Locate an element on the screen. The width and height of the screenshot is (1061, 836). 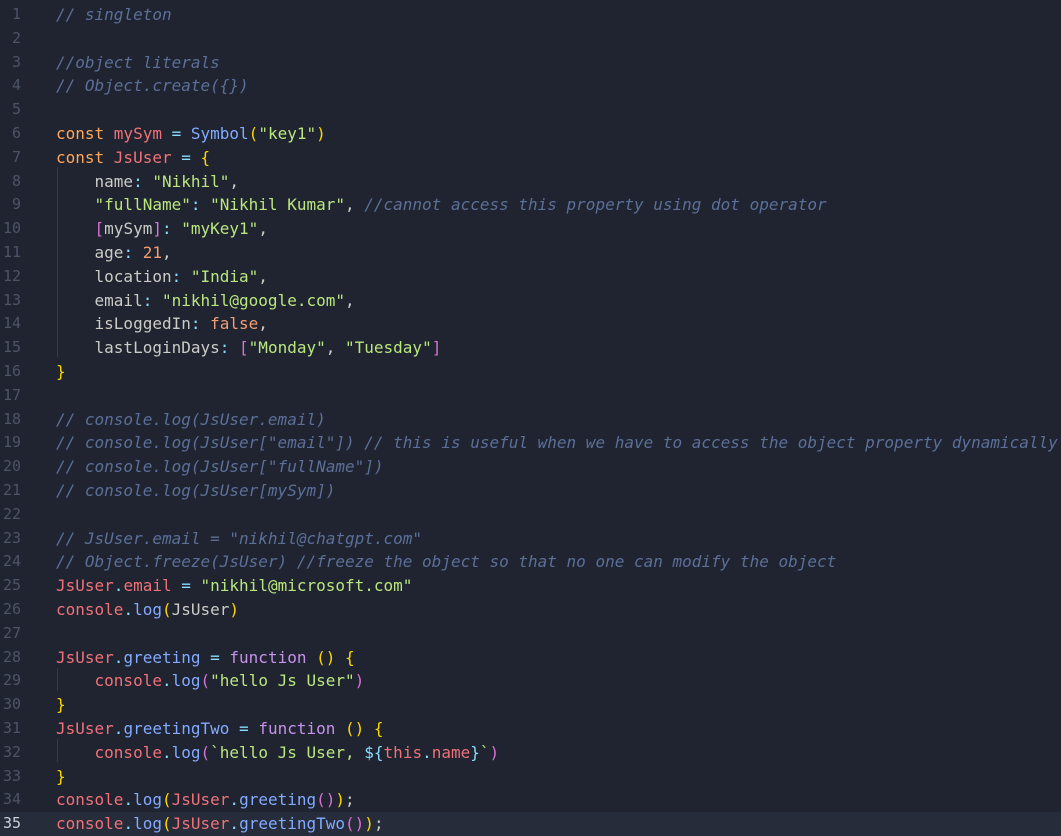
code-token: { is located at coordinates (378, 728).